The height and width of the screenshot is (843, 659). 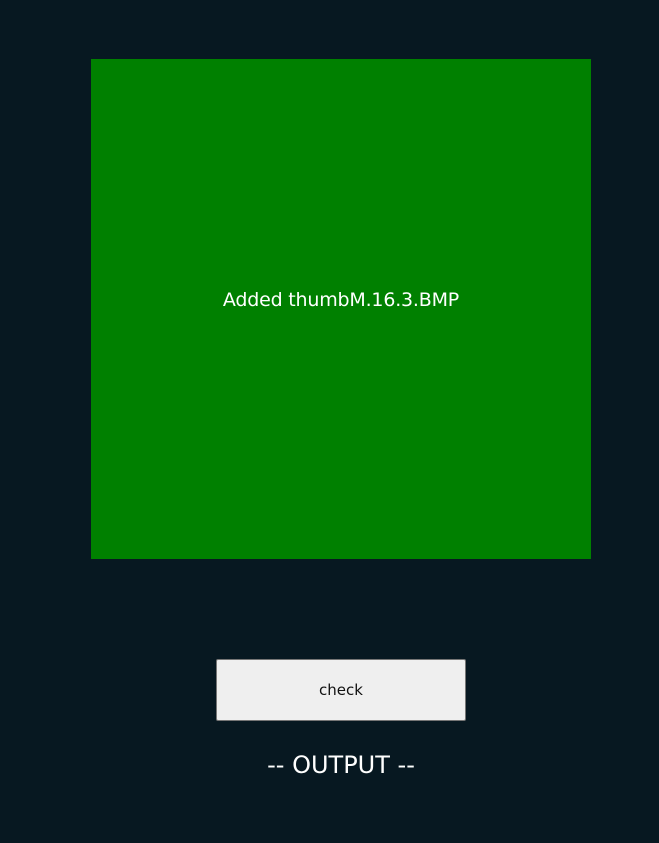 I want to click on drop-zone-status-text: Added thumbM.16.3.BMP, so click(x=341, y=300).